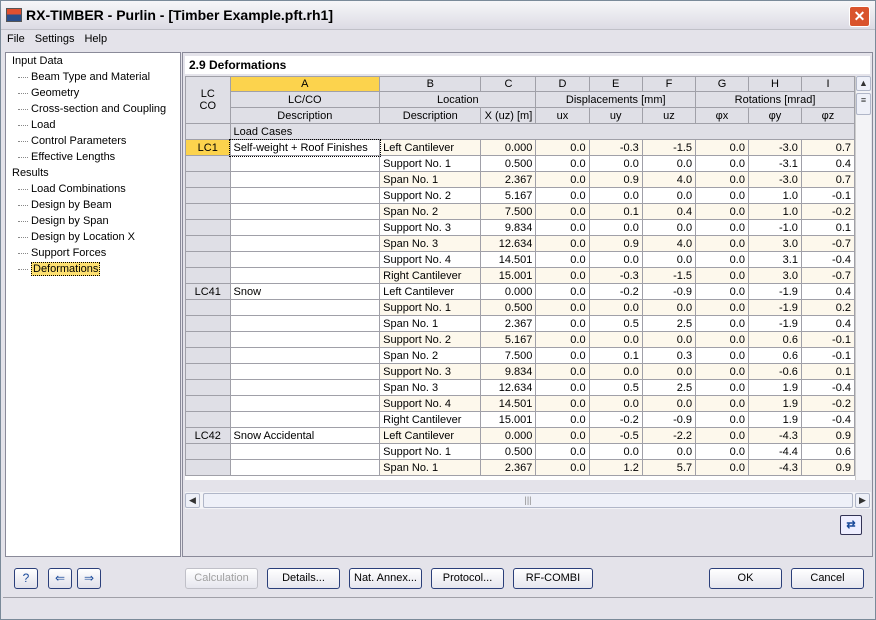 The width and height of the screenshot is (876, 620). What do you see at coordinates (305, 435) in the screenshot?
I see `cell-lc-description: Snow Accidental` at bounding box center [305, 435].